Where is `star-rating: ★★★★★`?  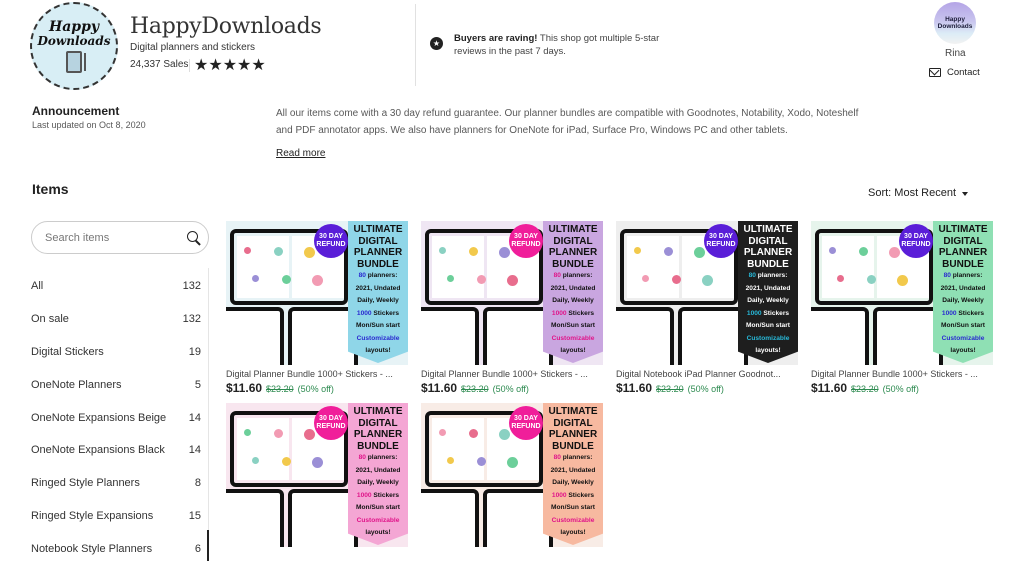
star-rating: ★★★★★ is located at coordinates (230, 65).